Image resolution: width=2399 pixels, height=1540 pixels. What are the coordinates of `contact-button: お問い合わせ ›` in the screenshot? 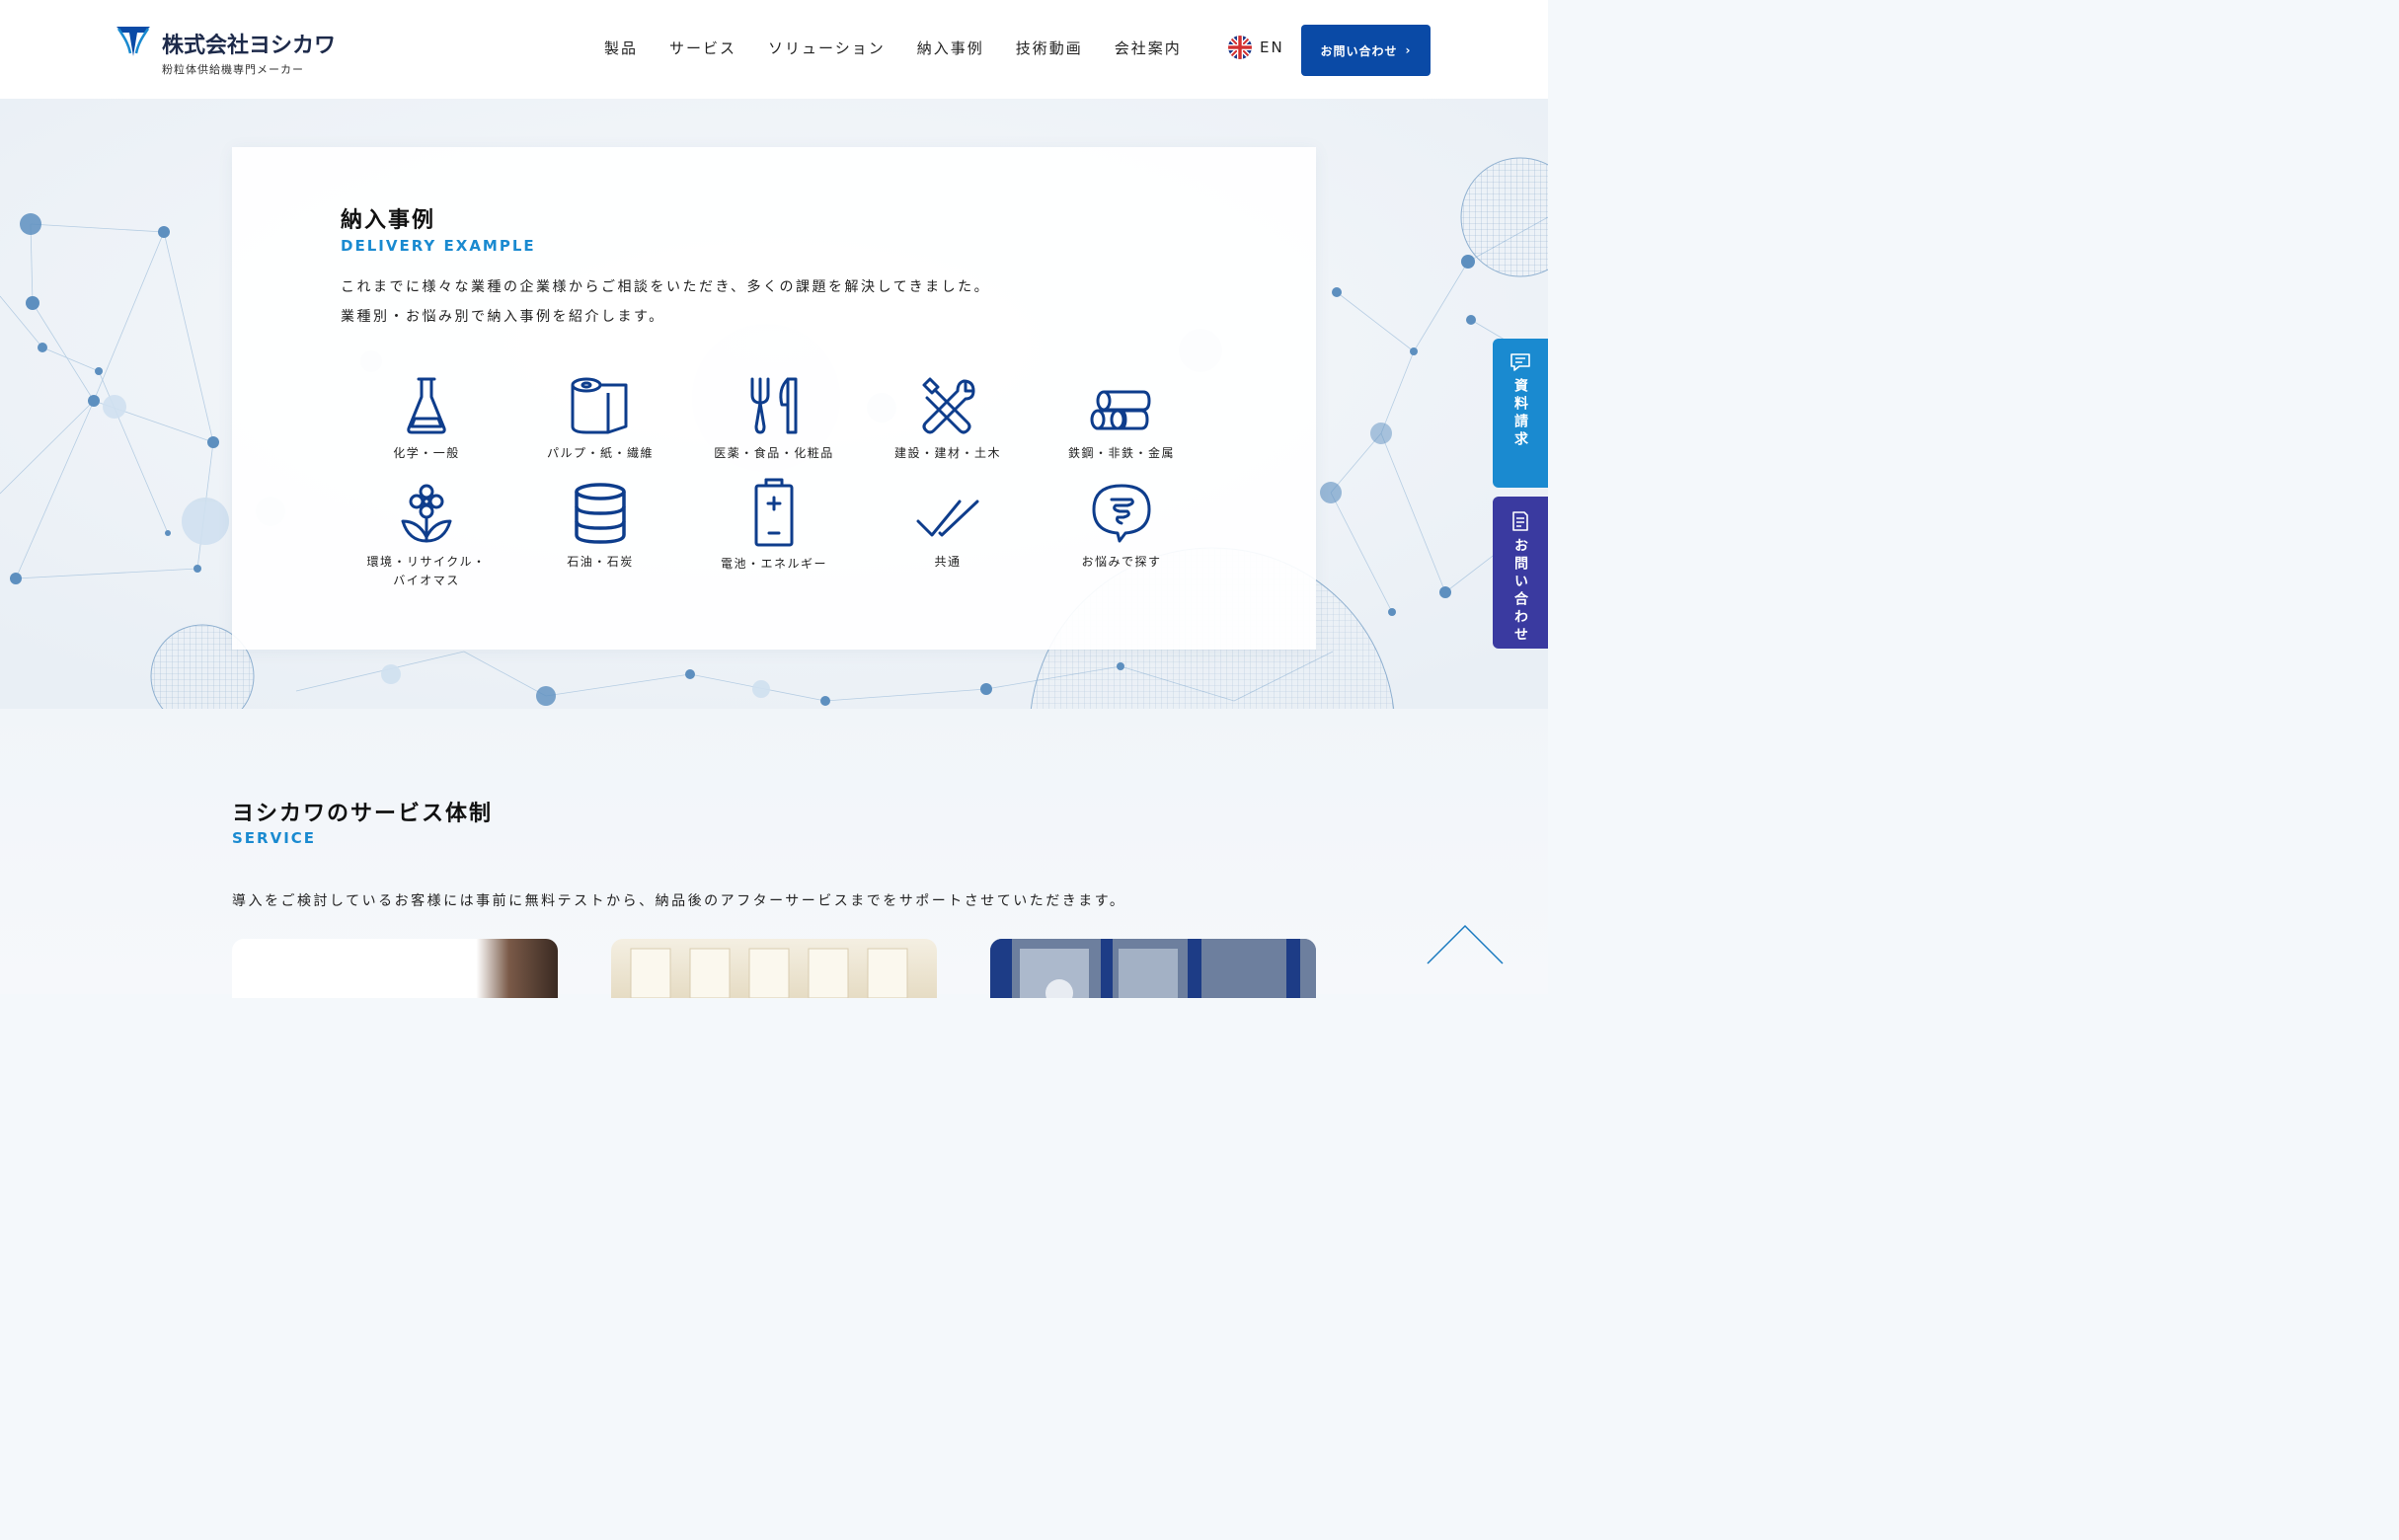 It's located at (1366, 50).